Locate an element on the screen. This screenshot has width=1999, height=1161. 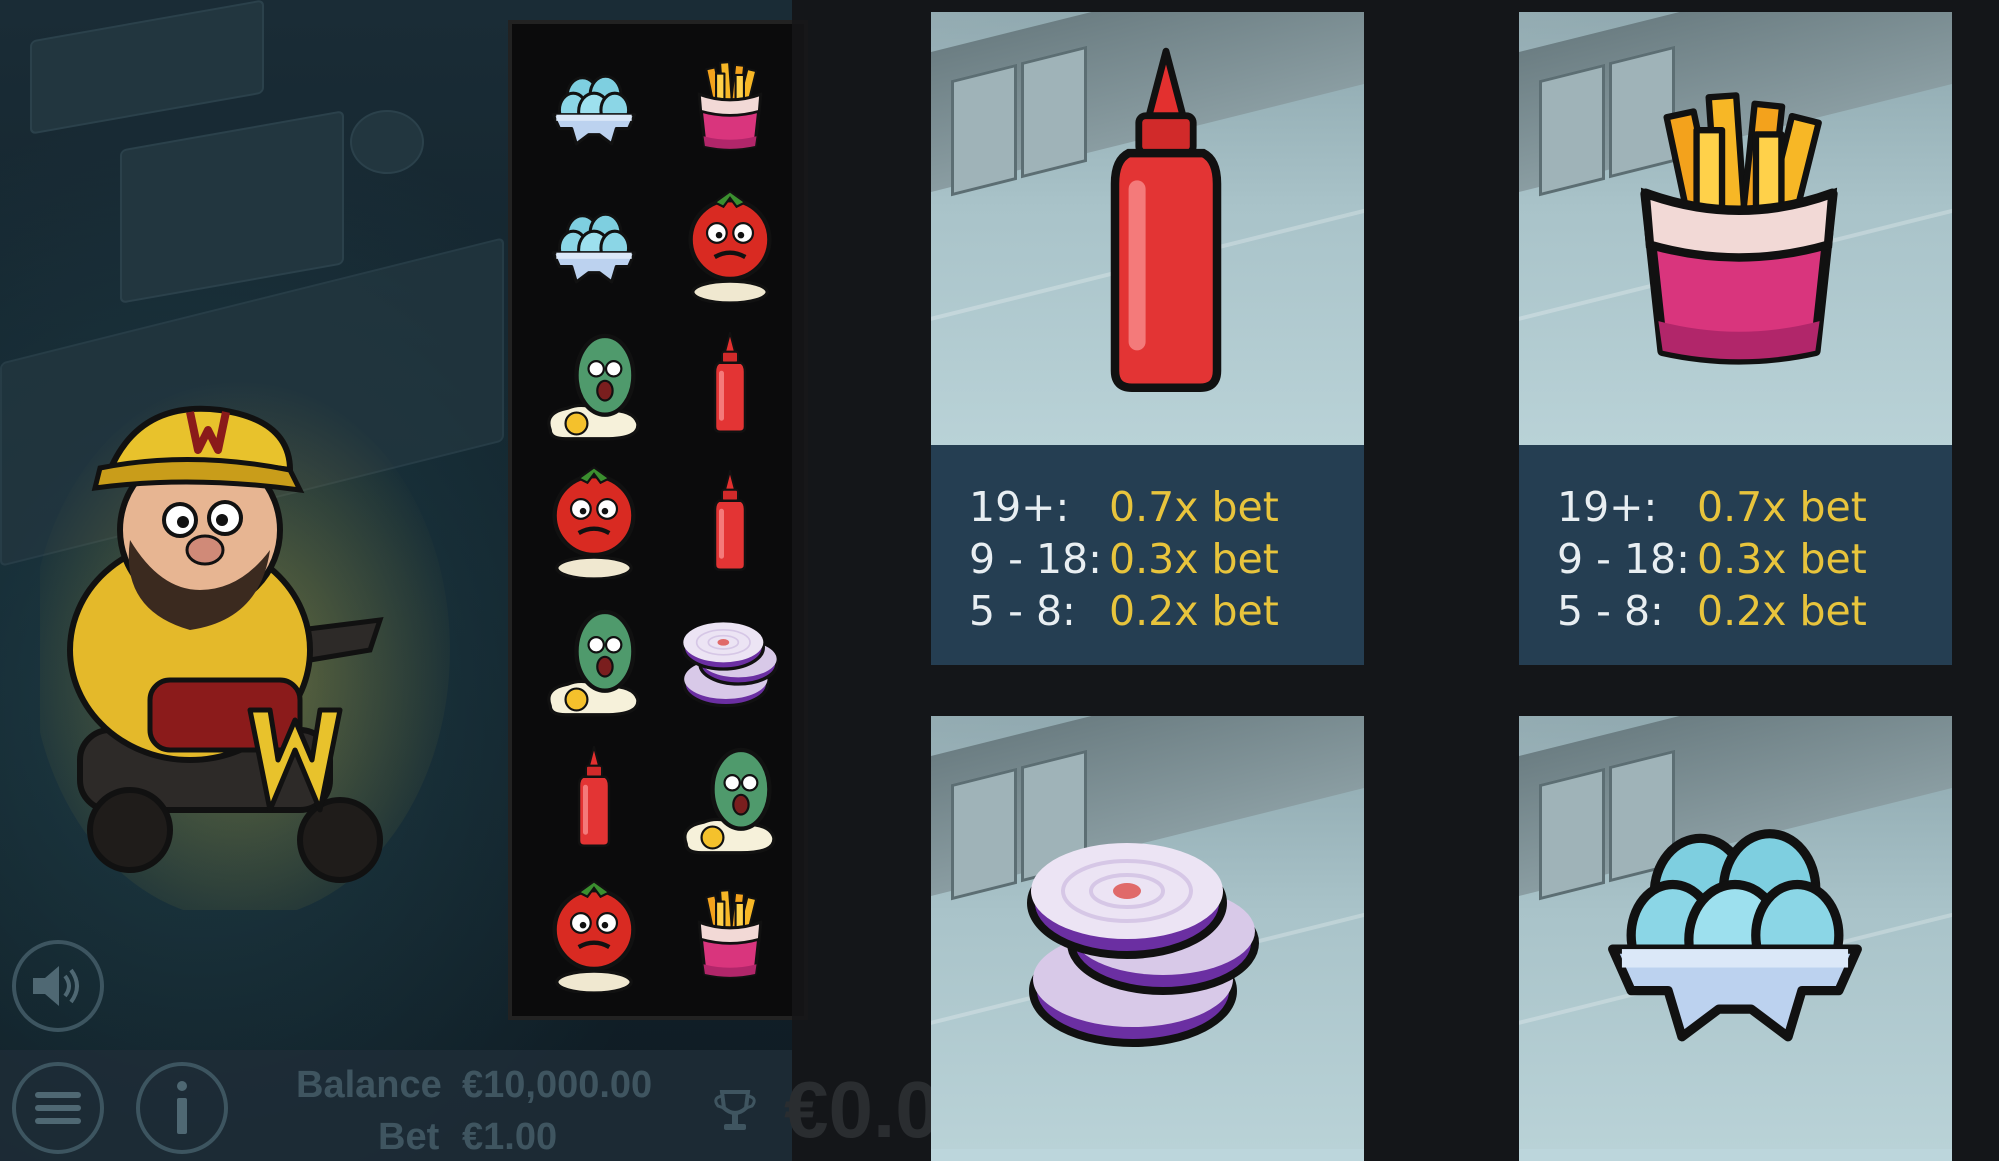
kitchen-counter is located at coordinates (147, 67).